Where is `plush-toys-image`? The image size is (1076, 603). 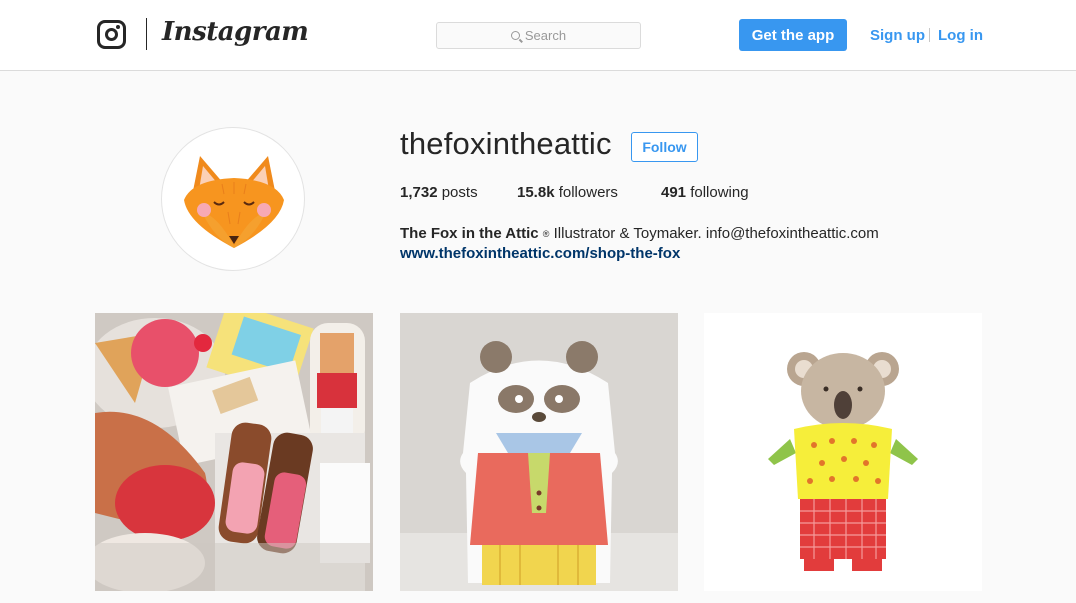 plush-toys-image is located at coordinates (234, 452).